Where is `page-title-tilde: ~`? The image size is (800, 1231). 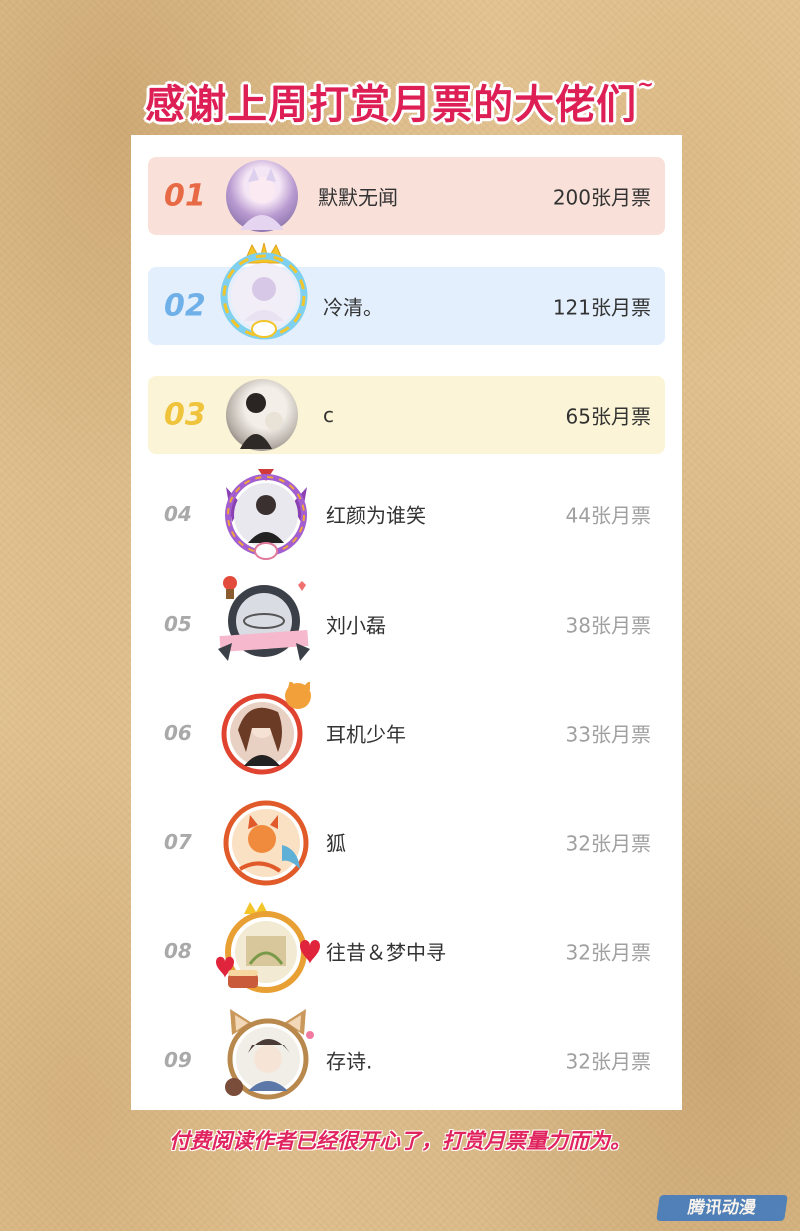 page-title-tilde: ~ is located at coordinates (646, 84).